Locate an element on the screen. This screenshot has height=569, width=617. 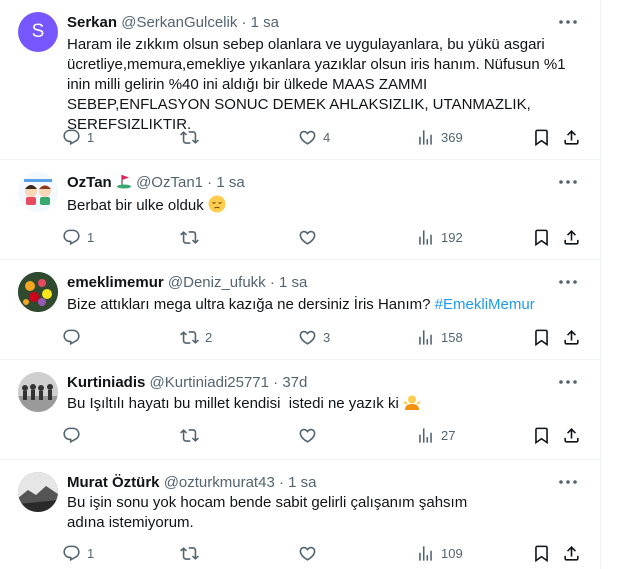
avatar: S is located at coordinates (38, 32).